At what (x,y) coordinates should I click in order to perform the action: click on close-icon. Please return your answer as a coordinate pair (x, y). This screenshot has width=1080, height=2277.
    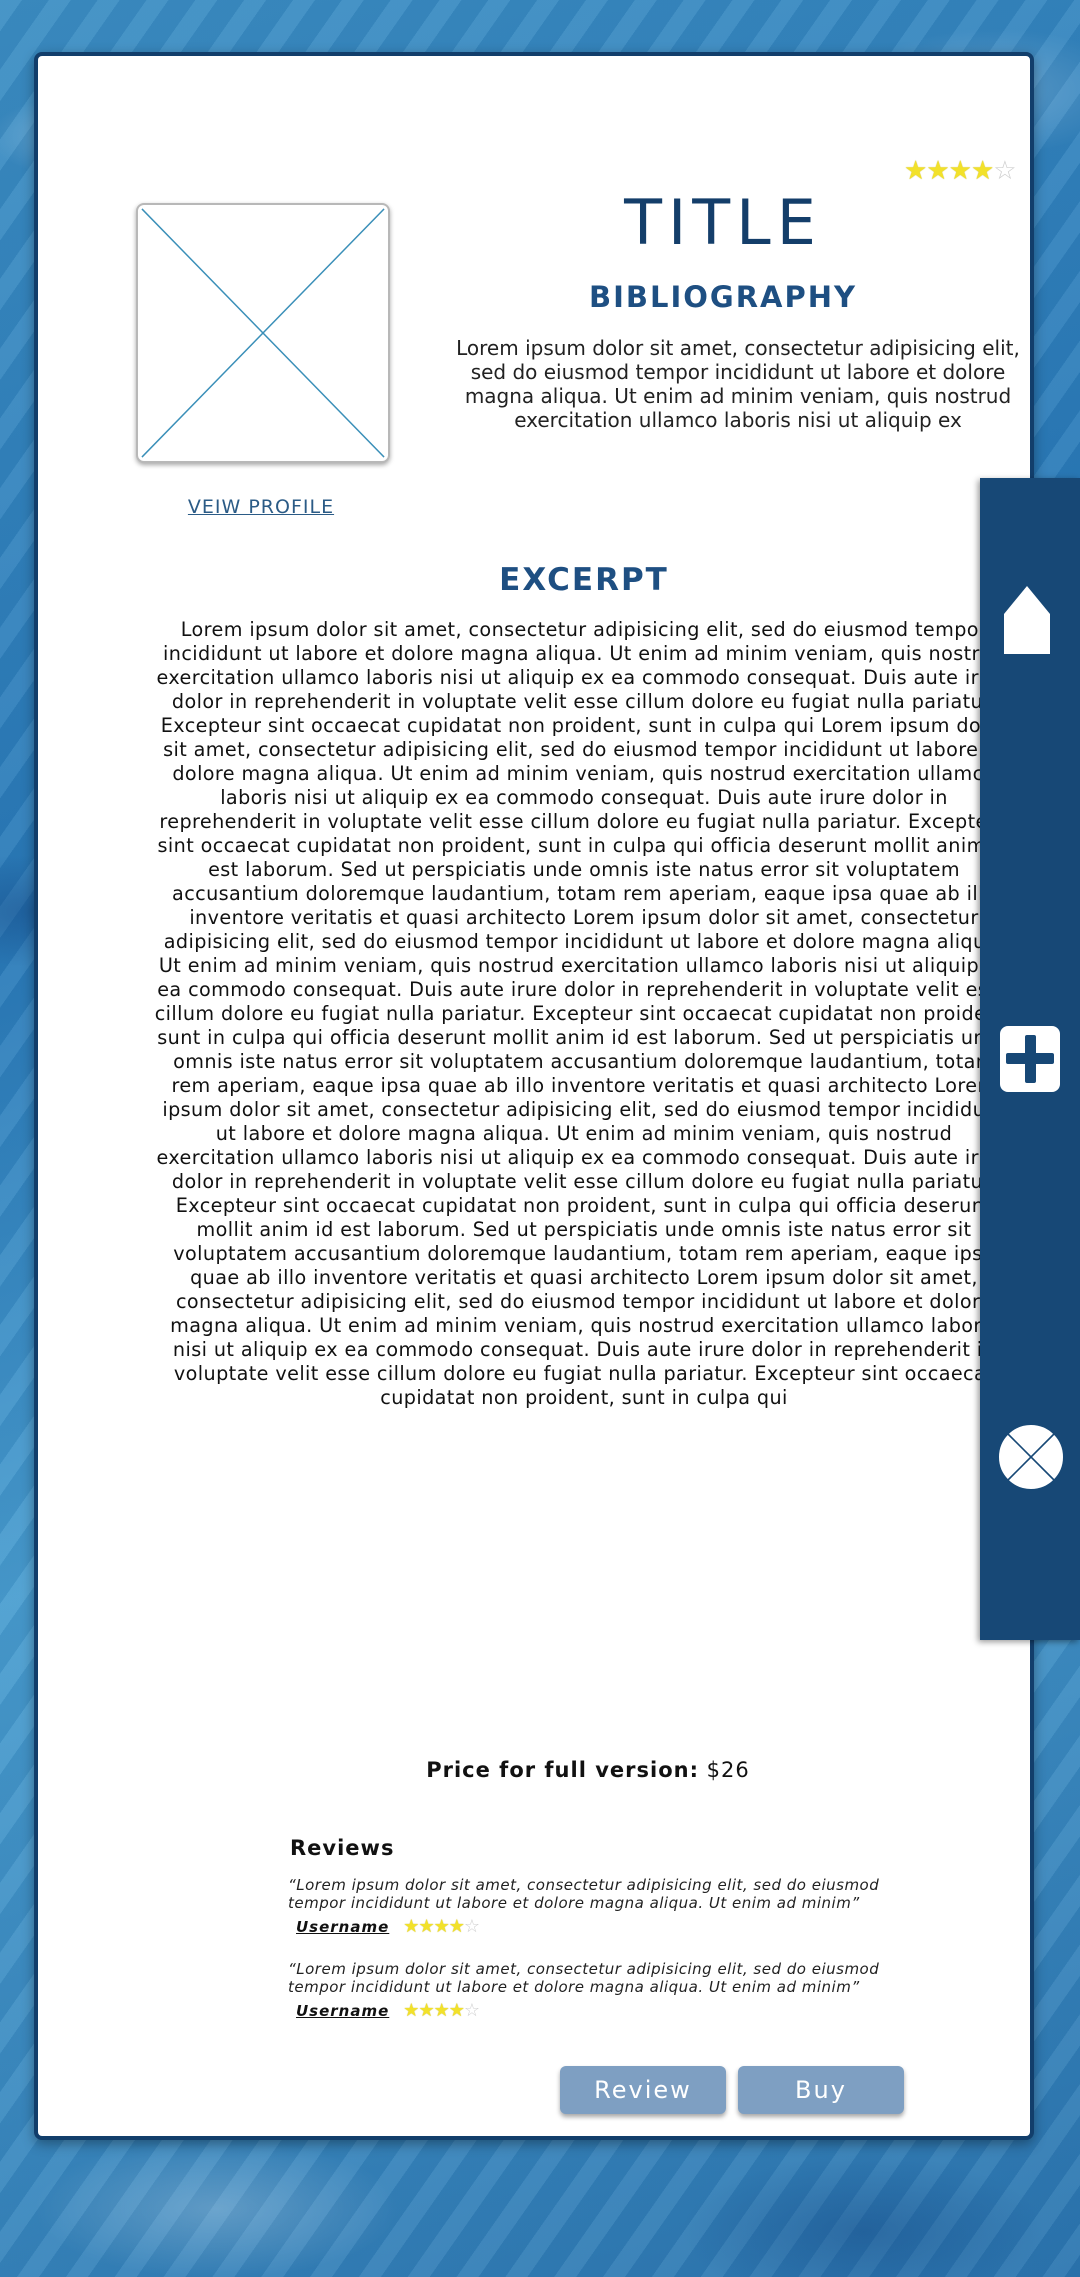
    Looking at the image, I should click on (1031, 1457).